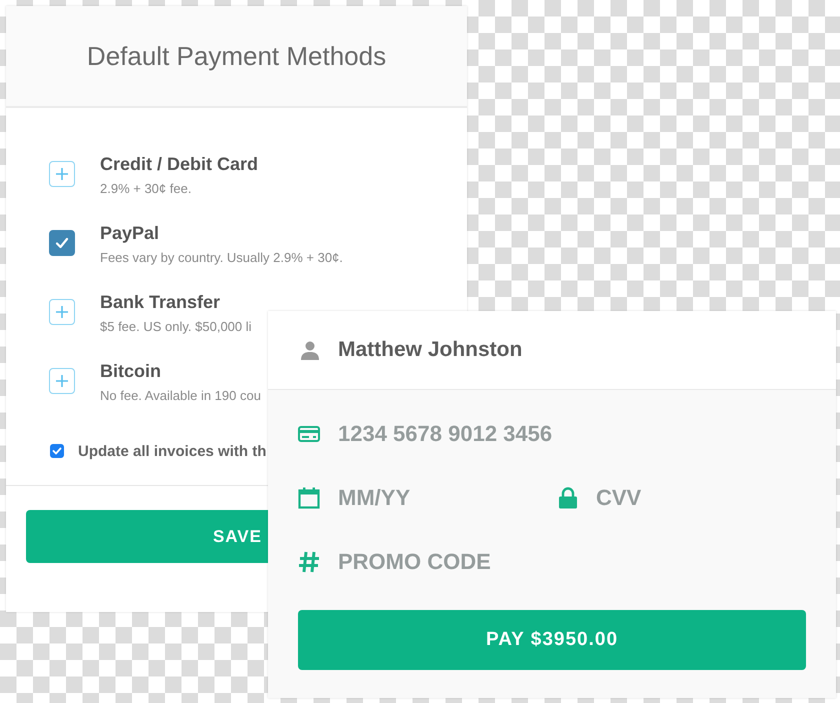 Image resolution: width=840 pixels, height=703 pixels. Describe the element at coordinates (130, 233) in the screenshot. I see `method-name: PayPal` at that location.